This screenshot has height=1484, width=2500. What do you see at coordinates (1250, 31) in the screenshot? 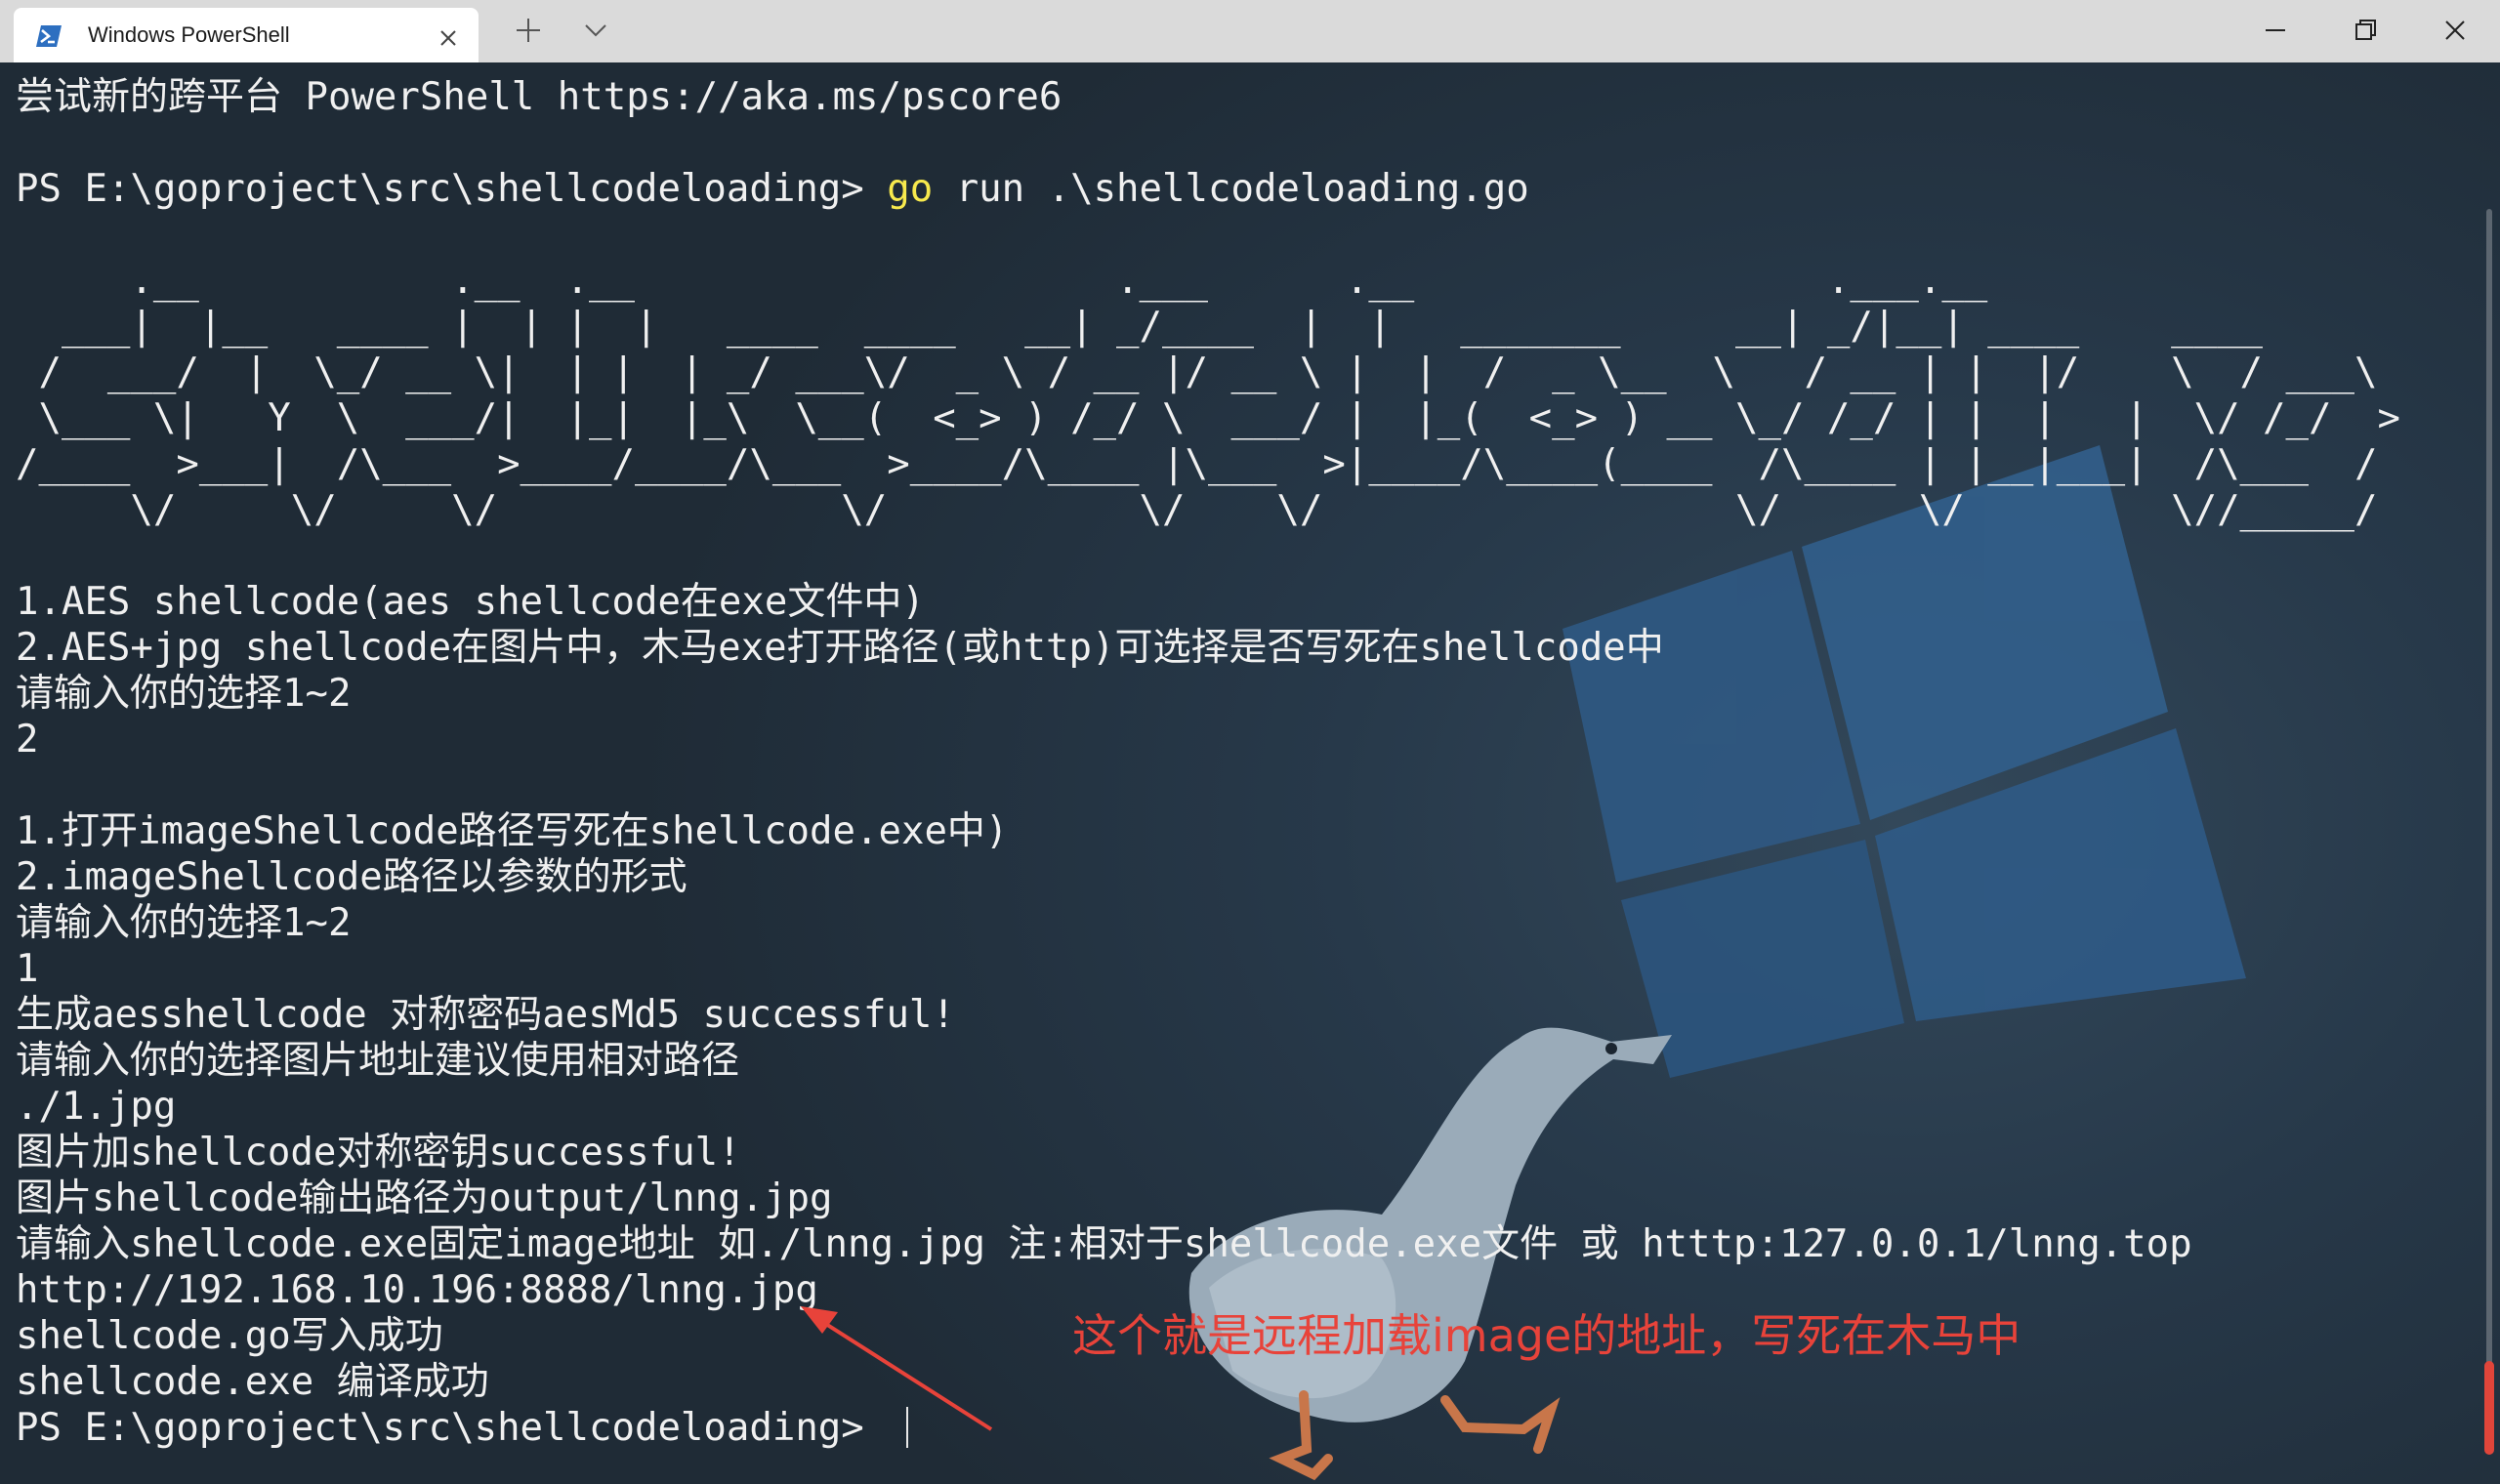
I see `title-bar: Windows PowerShell` at bounding box center [1250, 31].